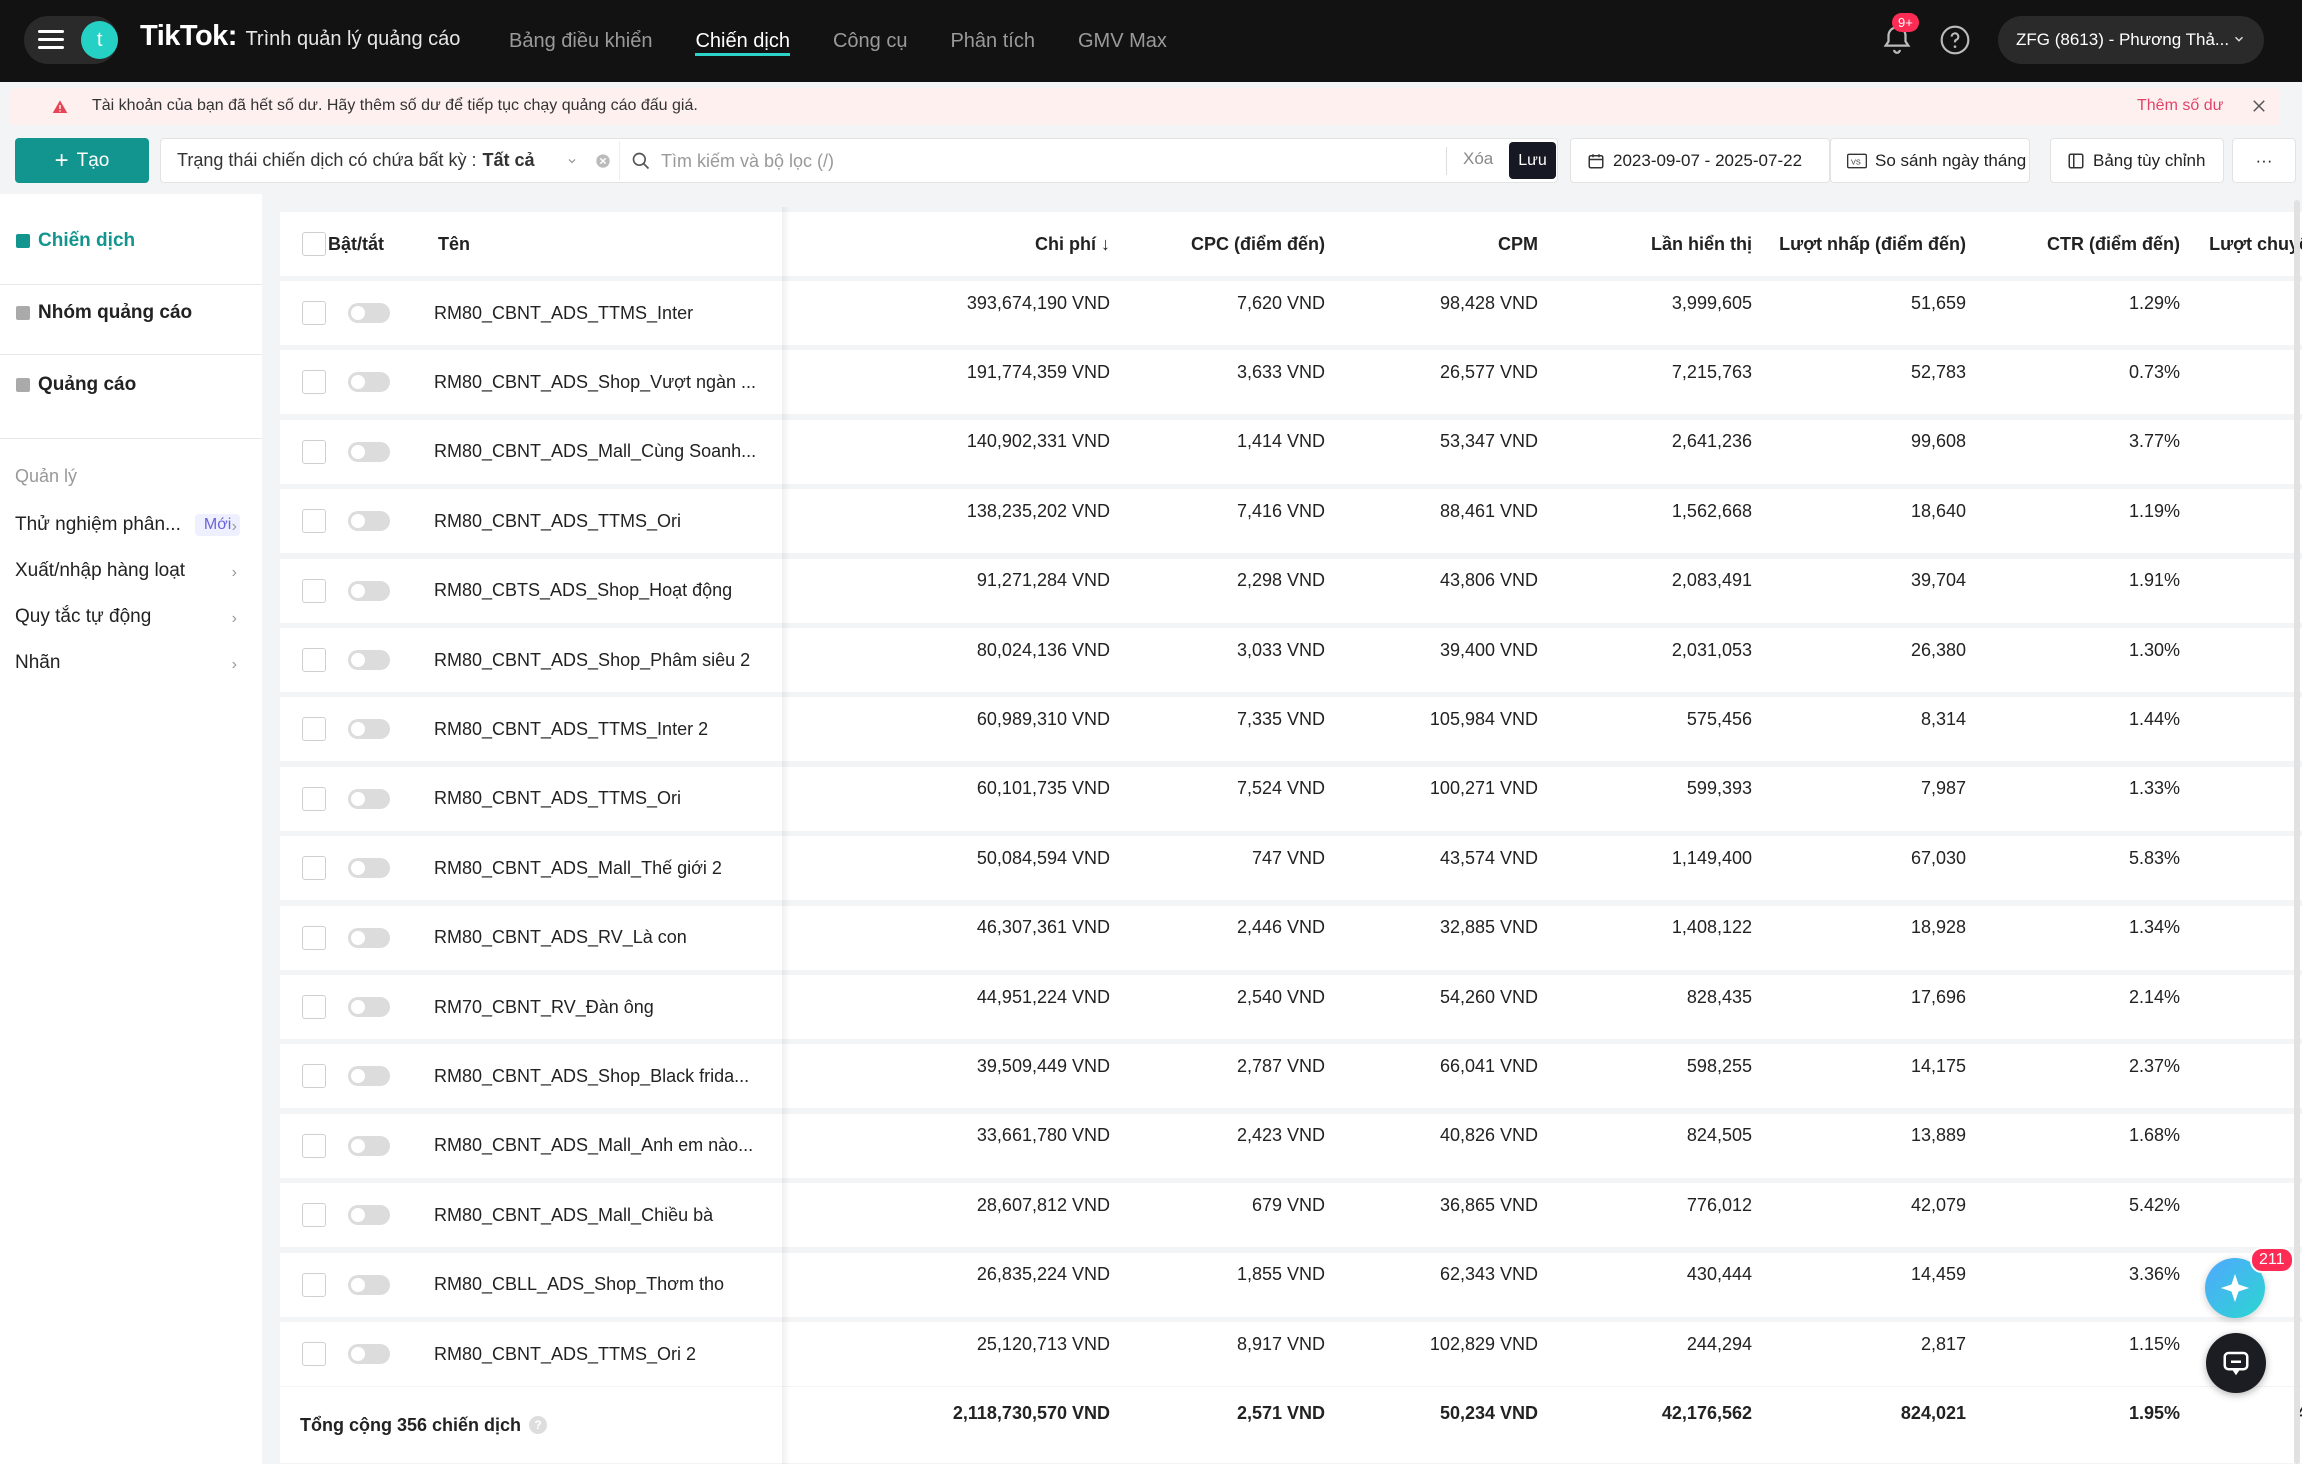  Describe the element at coordinates (300, 36) in the screenshot. I see `brand: TikTok : Trình quản lý quảng cáo` at that location.